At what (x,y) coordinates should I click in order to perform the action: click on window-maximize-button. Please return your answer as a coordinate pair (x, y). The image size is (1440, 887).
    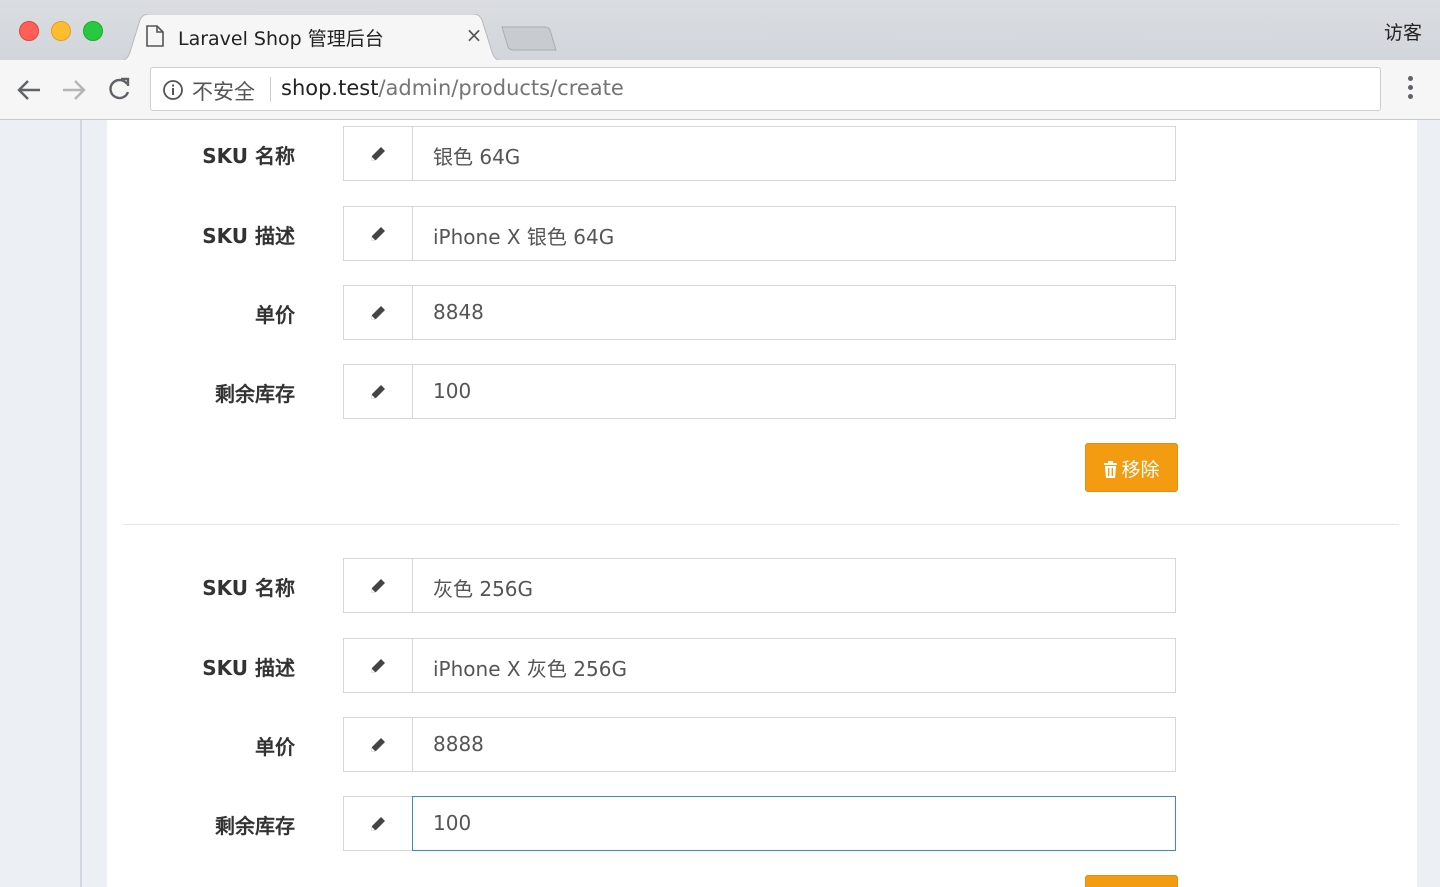
    Looking at the image, I should click on (93, 31).